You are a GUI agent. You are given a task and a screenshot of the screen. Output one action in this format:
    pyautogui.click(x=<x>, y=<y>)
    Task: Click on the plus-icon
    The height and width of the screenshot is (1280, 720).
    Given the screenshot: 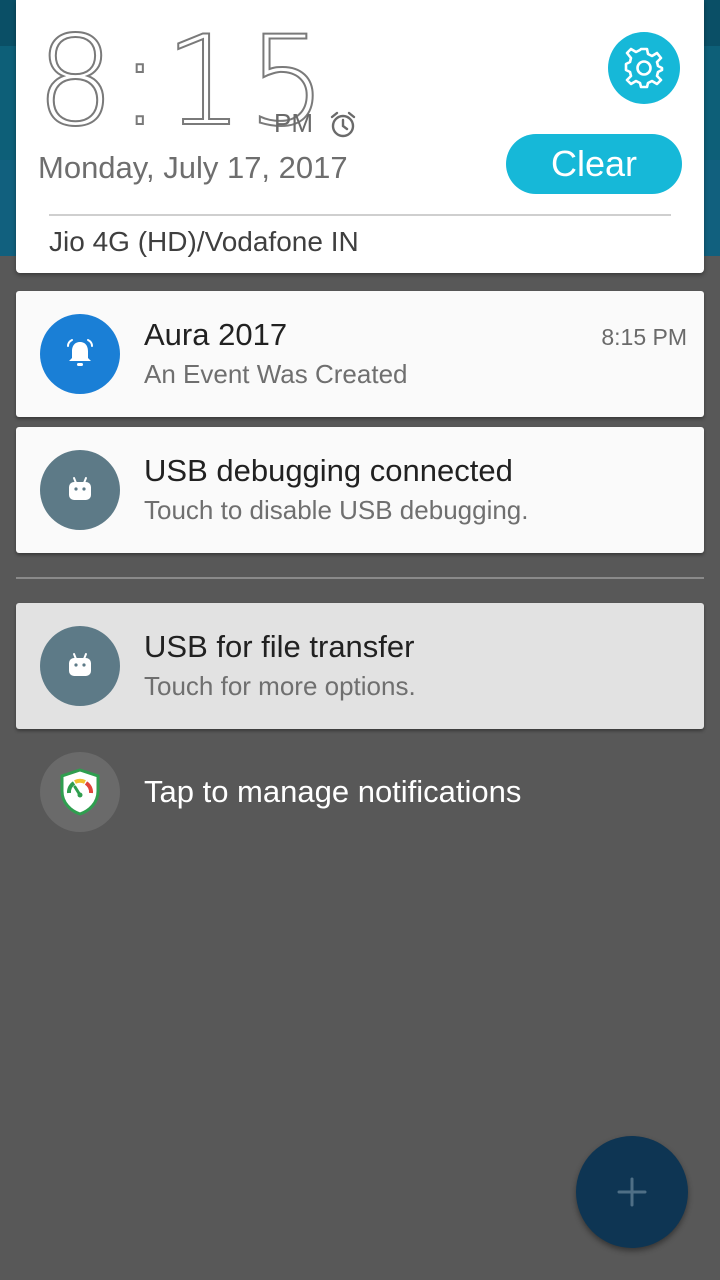 What is the action you would take?
    pyautogui.click(x=632, y=1192)
    